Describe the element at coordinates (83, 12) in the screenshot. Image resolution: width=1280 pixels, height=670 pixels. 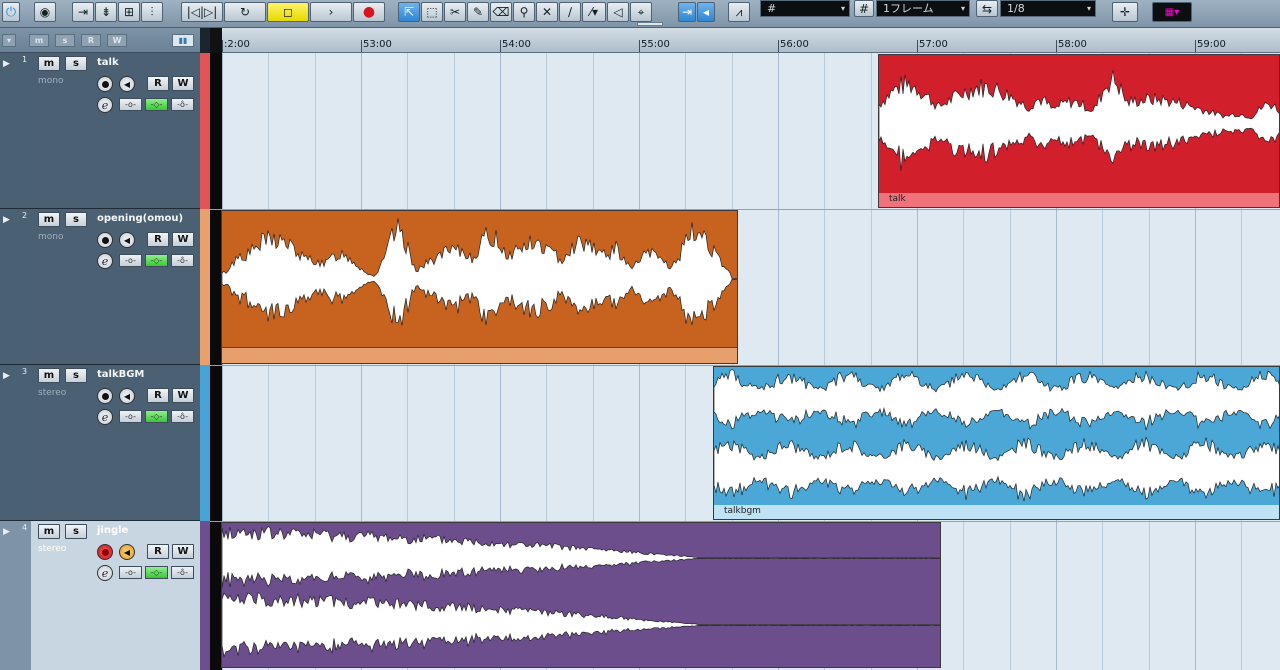
I see `show-inspector-icon: ⇥` at that location.